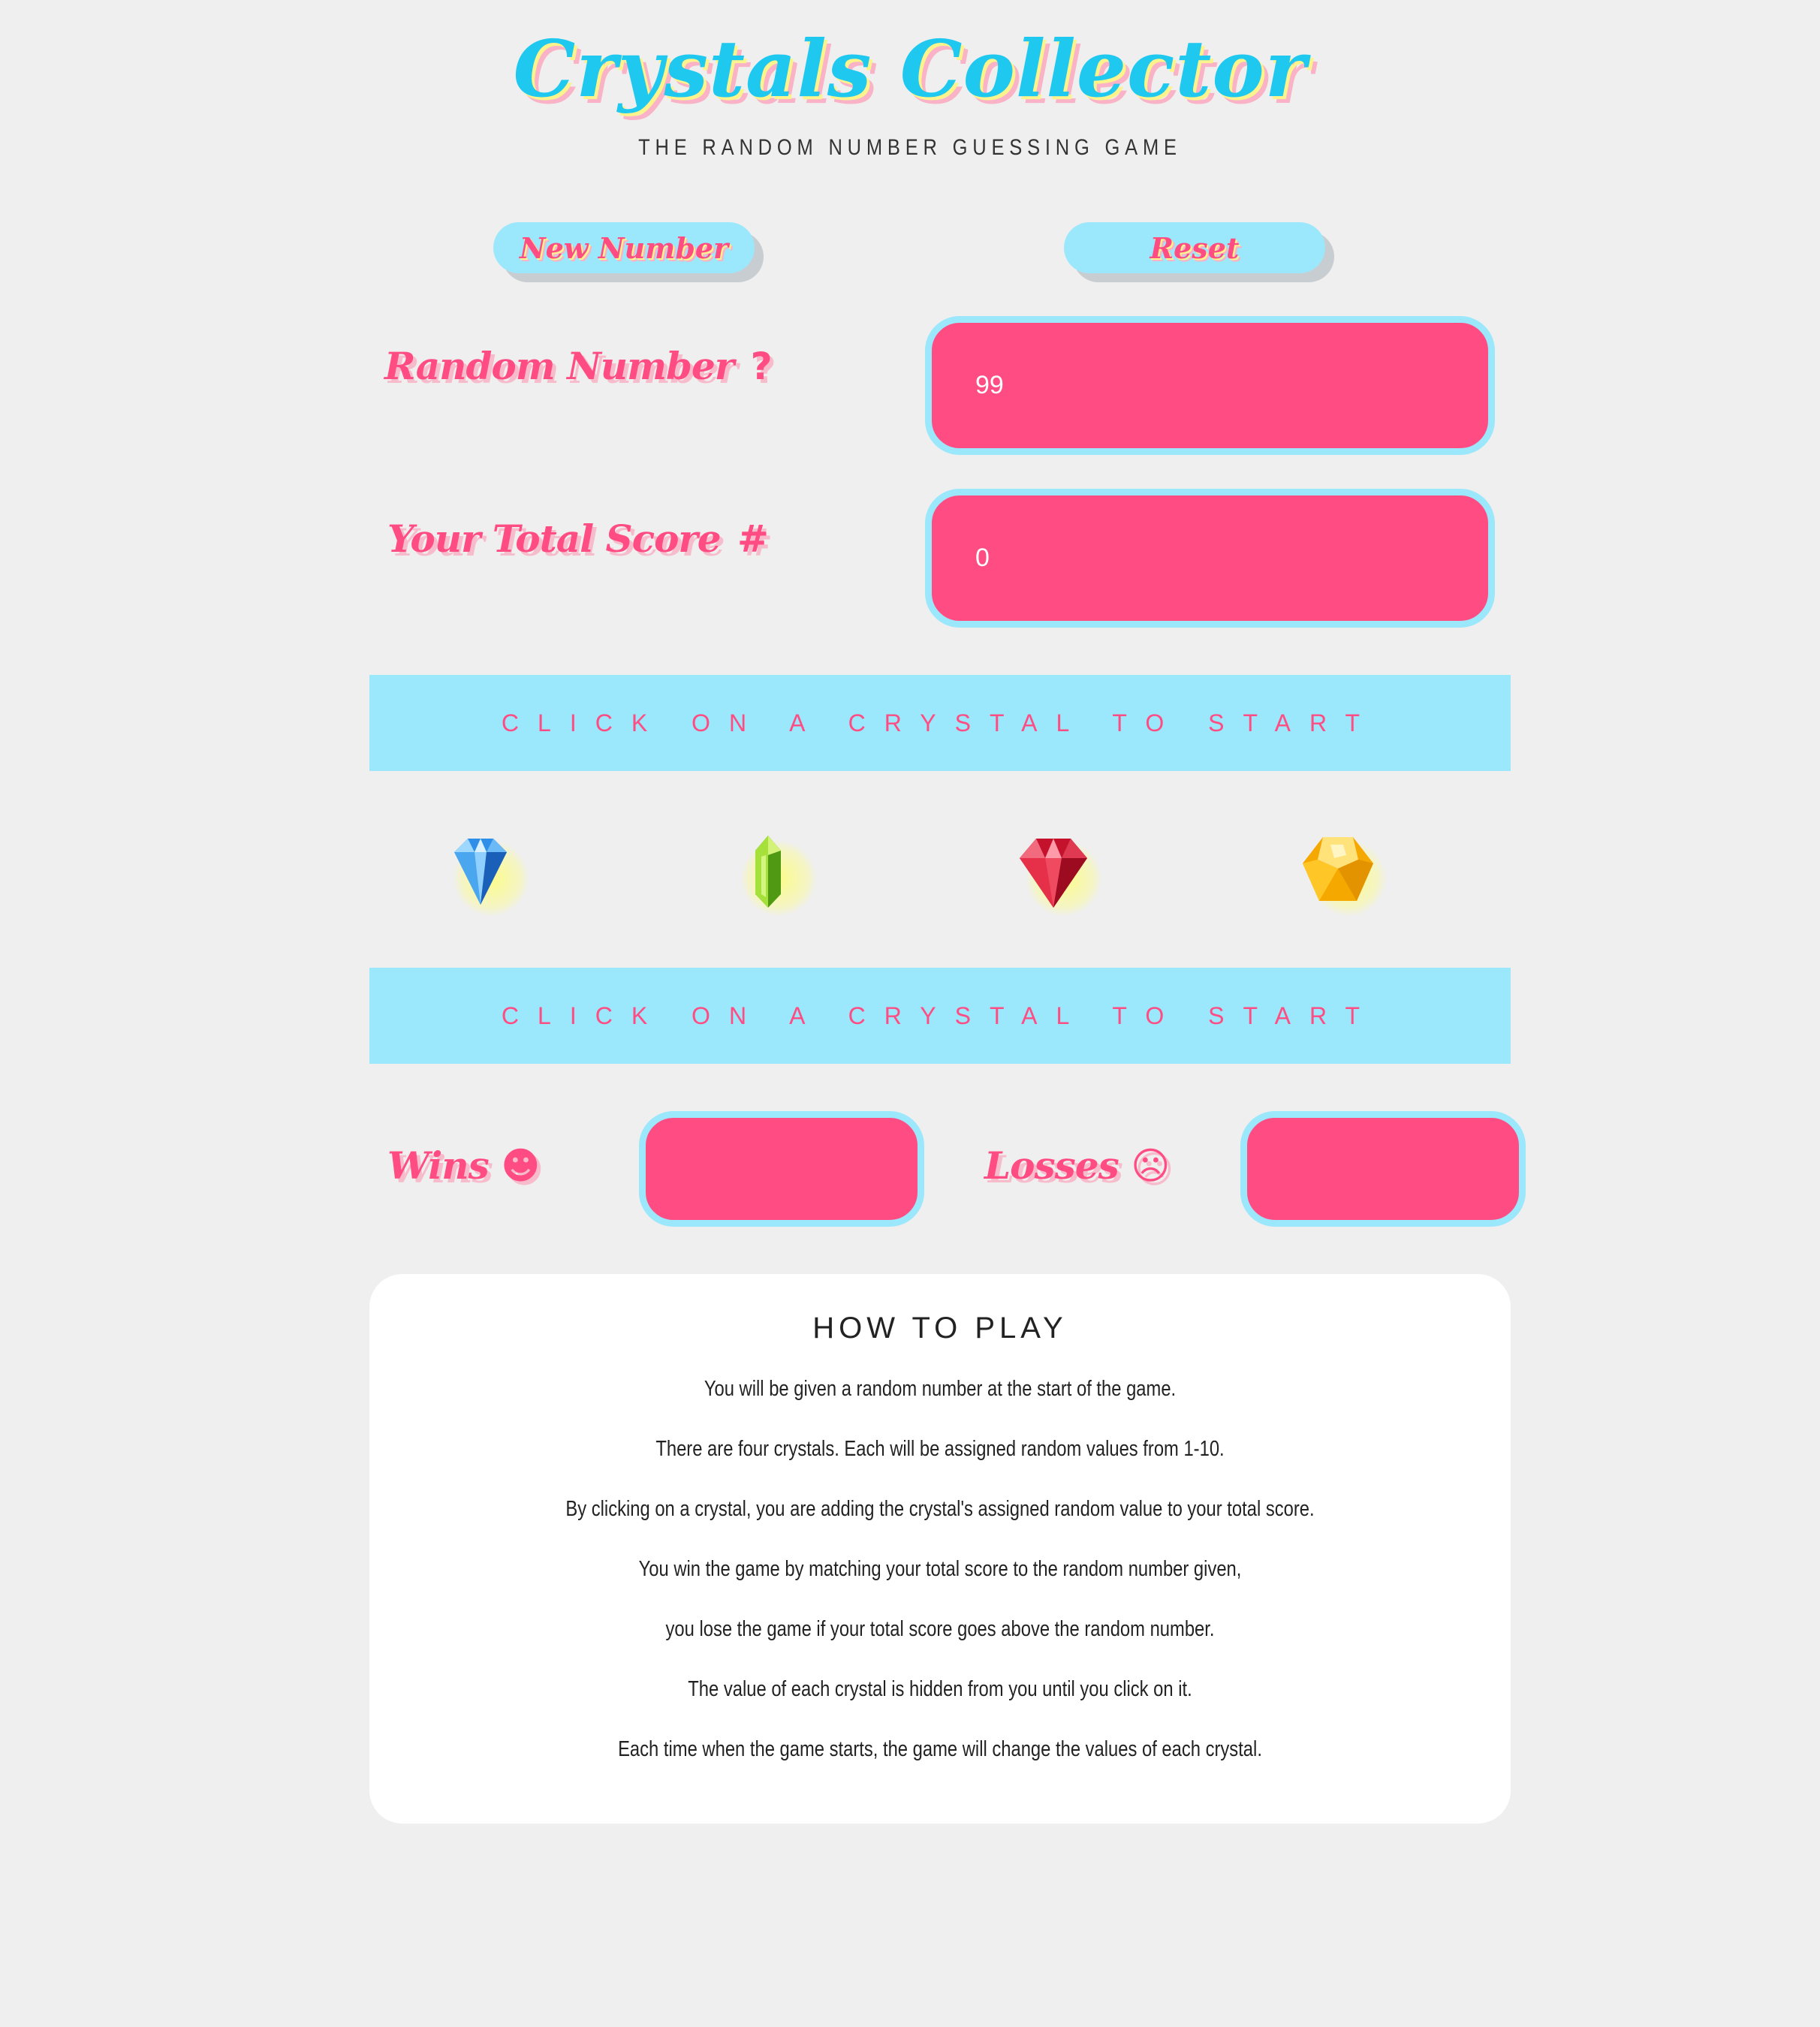 The width and height of the screenshot is (1820, 2027). What do you see at coordinates (761, 366) in the screenshot?
I see `question-mark-icon: ?` at bounding box center [761, 366].